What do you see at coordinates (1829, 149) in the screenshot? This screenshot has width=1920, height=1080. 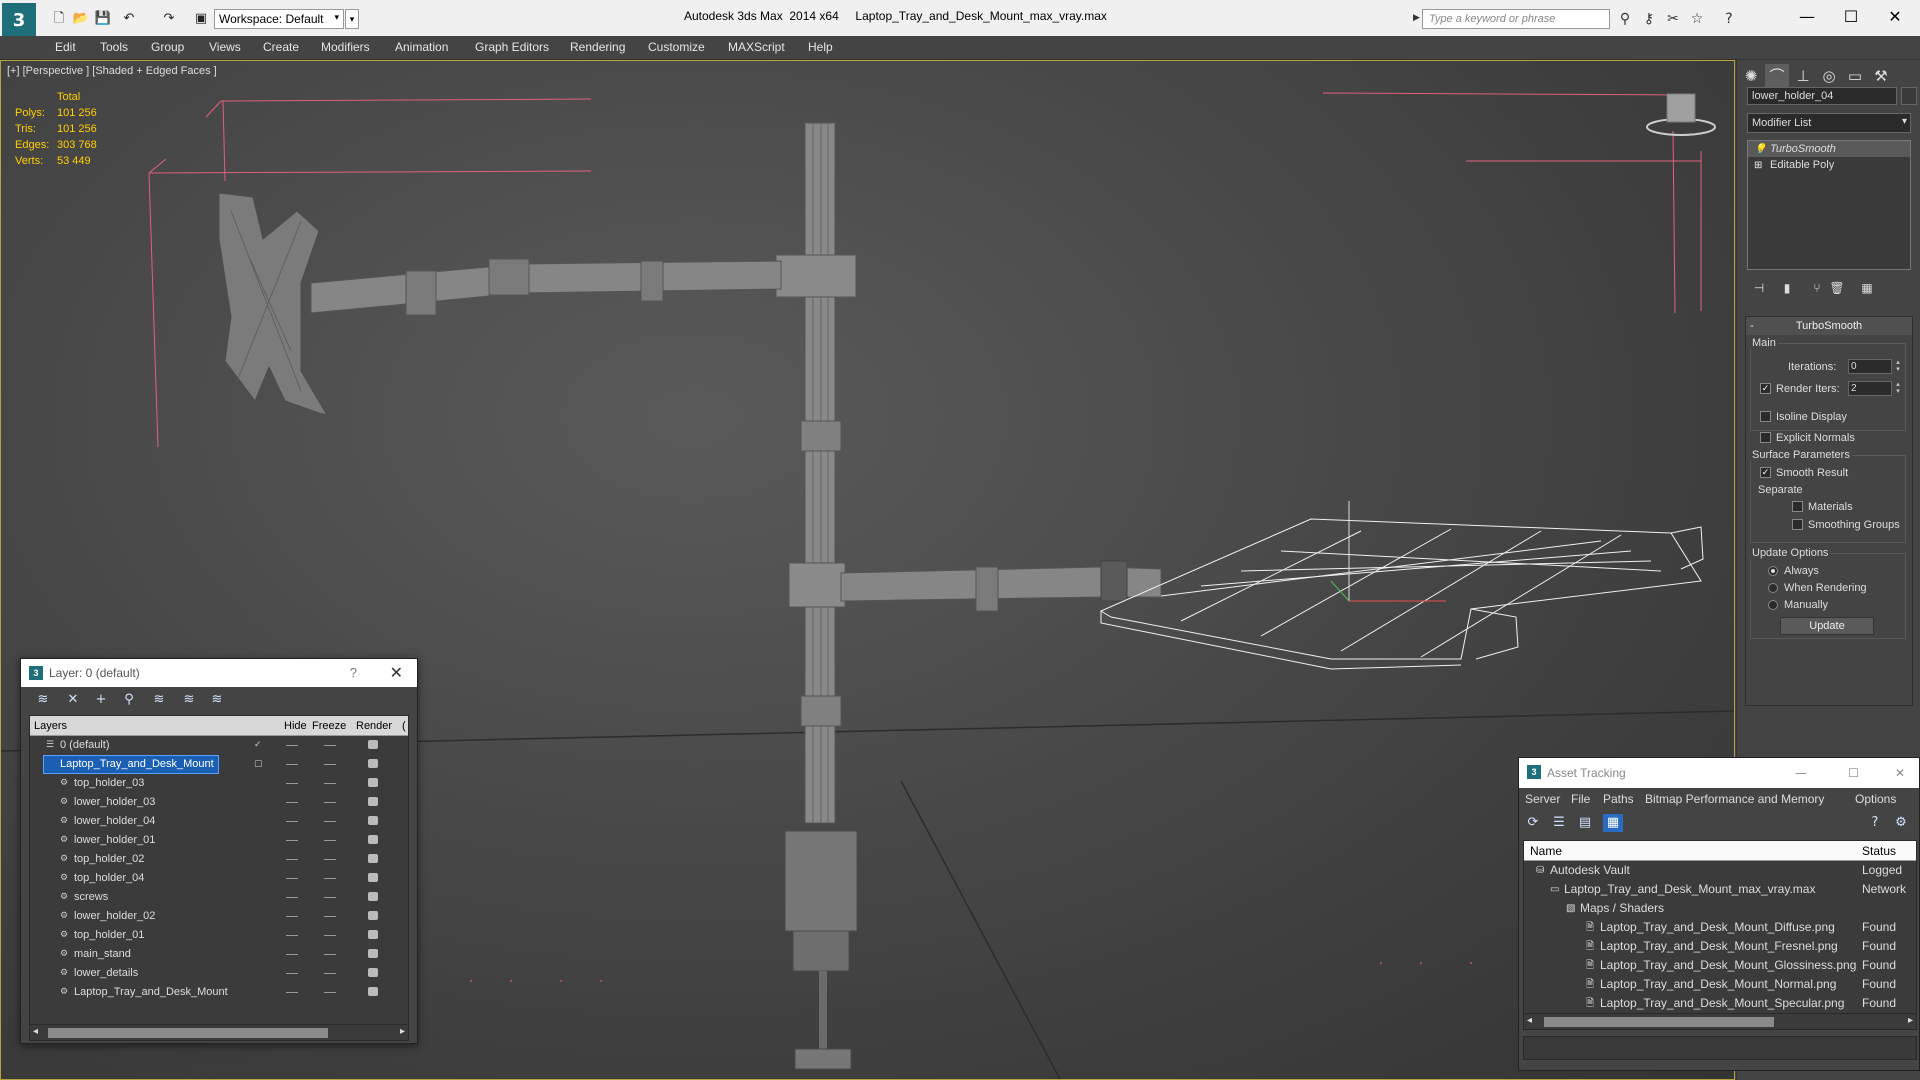 I see `stack-item-turbosmooth: 💡 TurboSmooth` at bounding box center [1829, 149].